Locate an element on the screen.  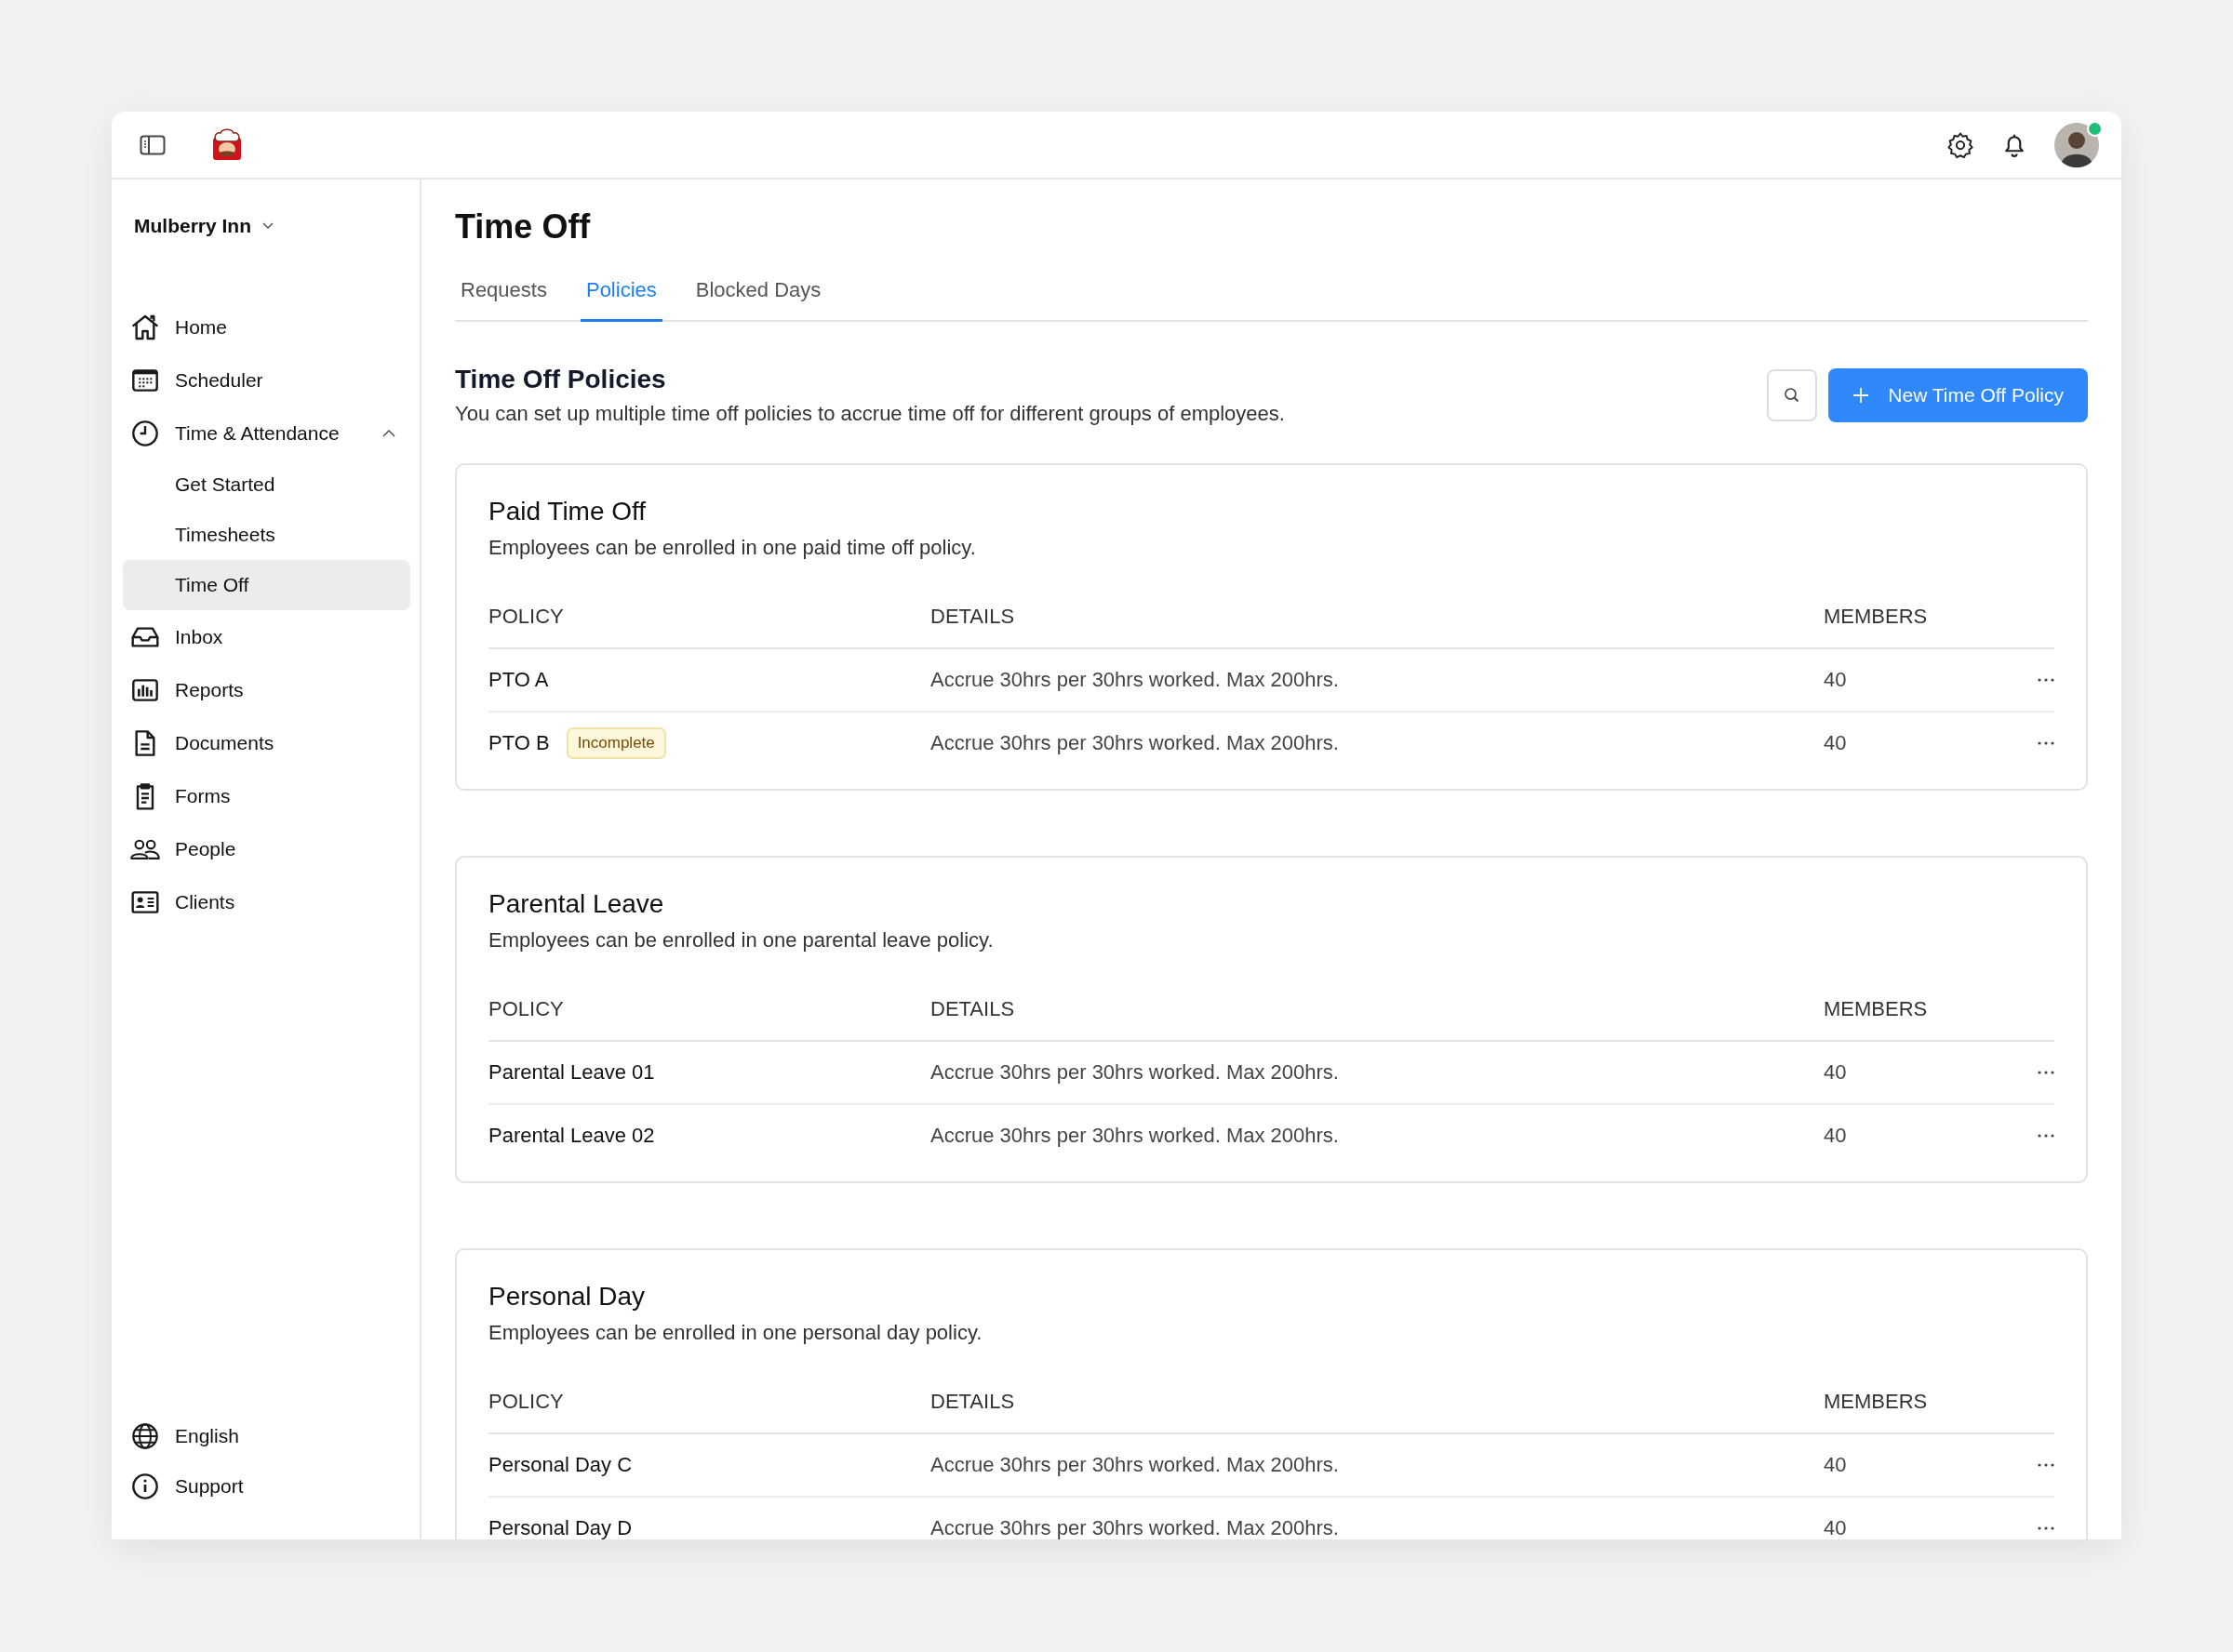
page-title: Time Off is located at coordinates (523, 226).